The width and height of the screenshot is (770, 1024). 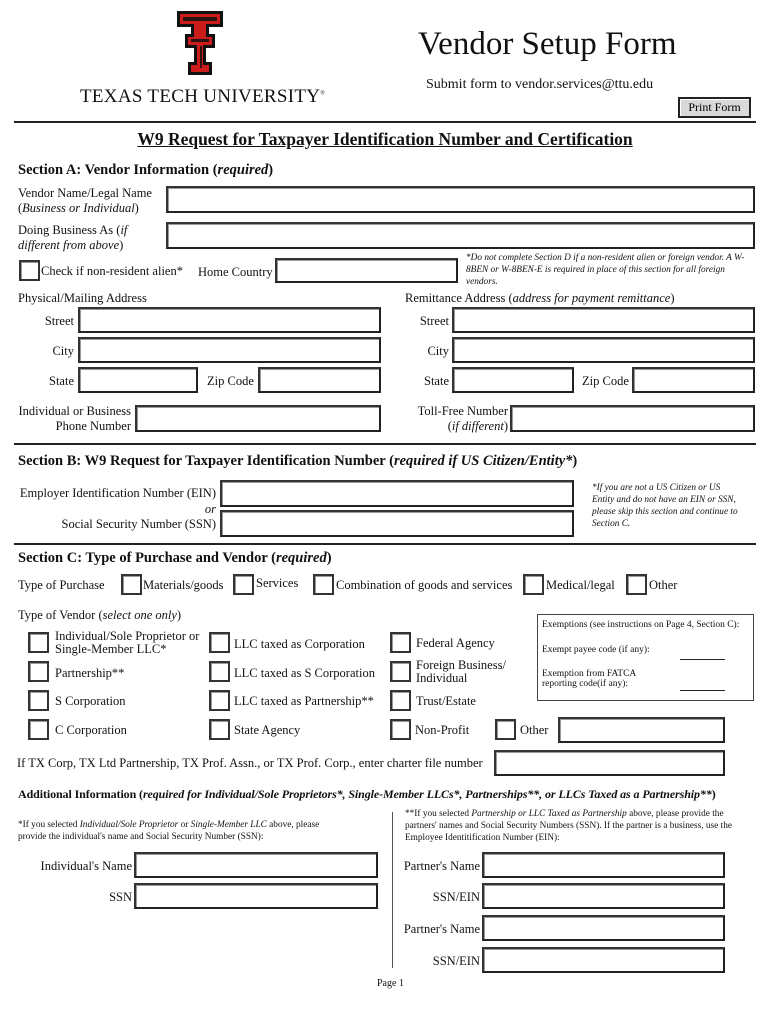 I want to click on home-country-input, so click(x=366, y=270).